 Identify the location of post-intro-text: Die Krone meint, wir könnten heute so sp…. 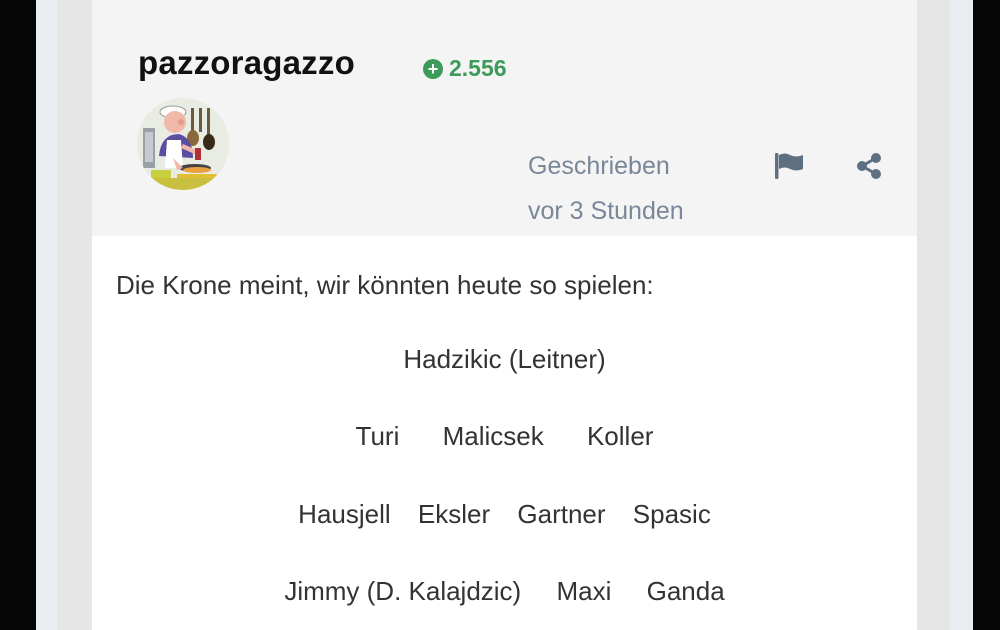
(385, 285).